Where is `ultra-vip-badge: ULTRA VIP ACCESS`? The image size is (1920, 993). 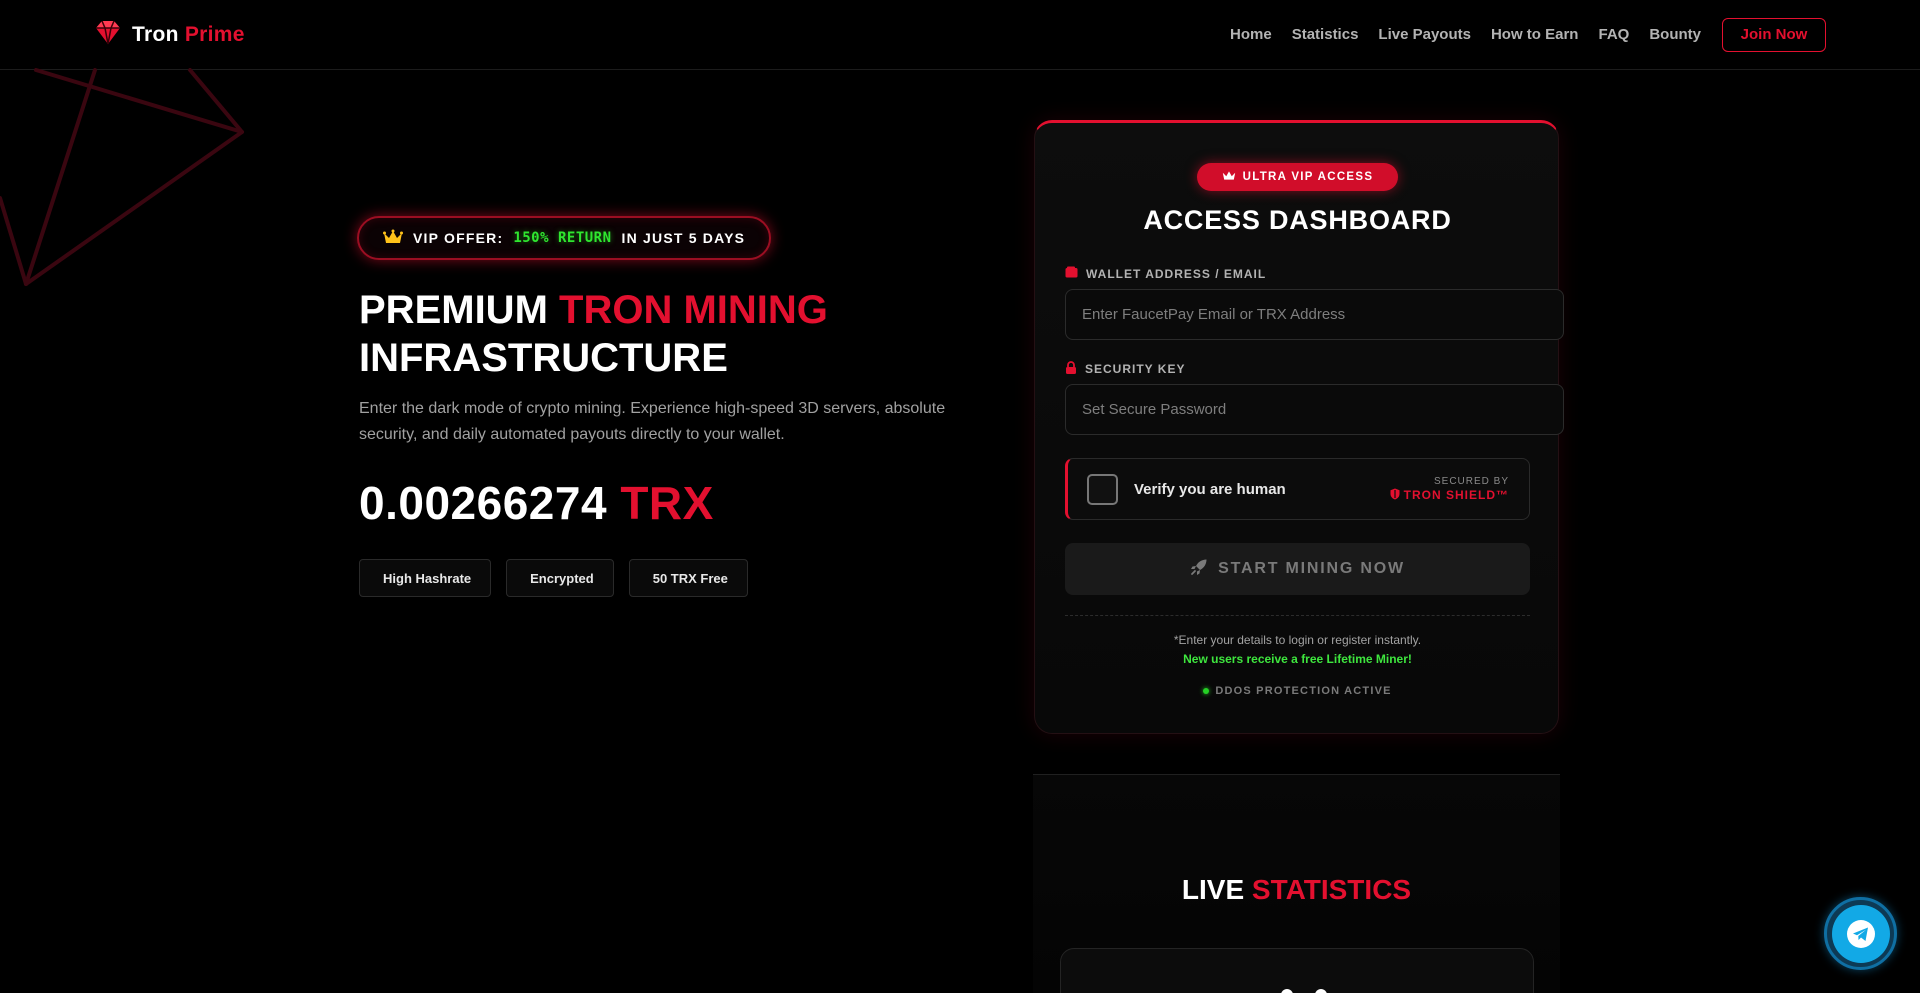
ultra-vip-badge: ULTRA VIP ACCESS is located at coordinates (1297, 177).